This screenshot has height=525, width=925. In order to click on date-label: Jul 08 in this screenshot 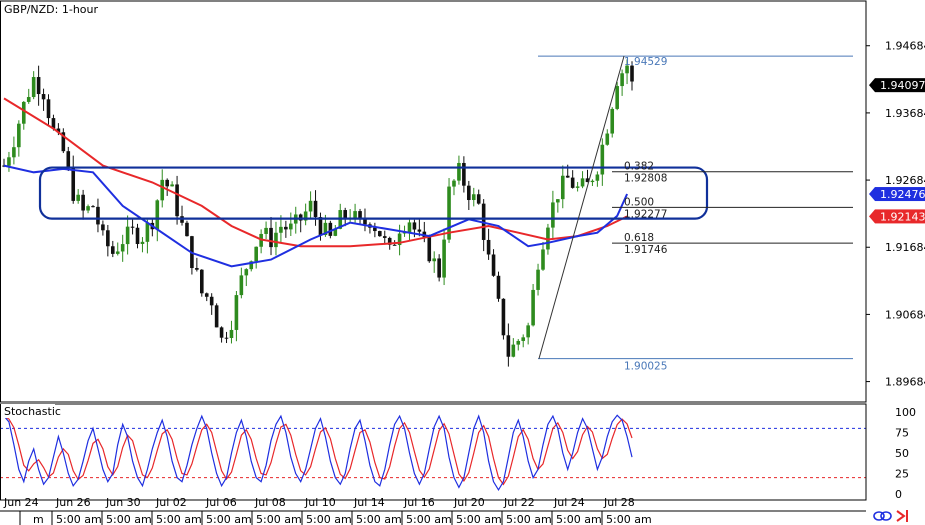, I will do `click(270, 502)`.